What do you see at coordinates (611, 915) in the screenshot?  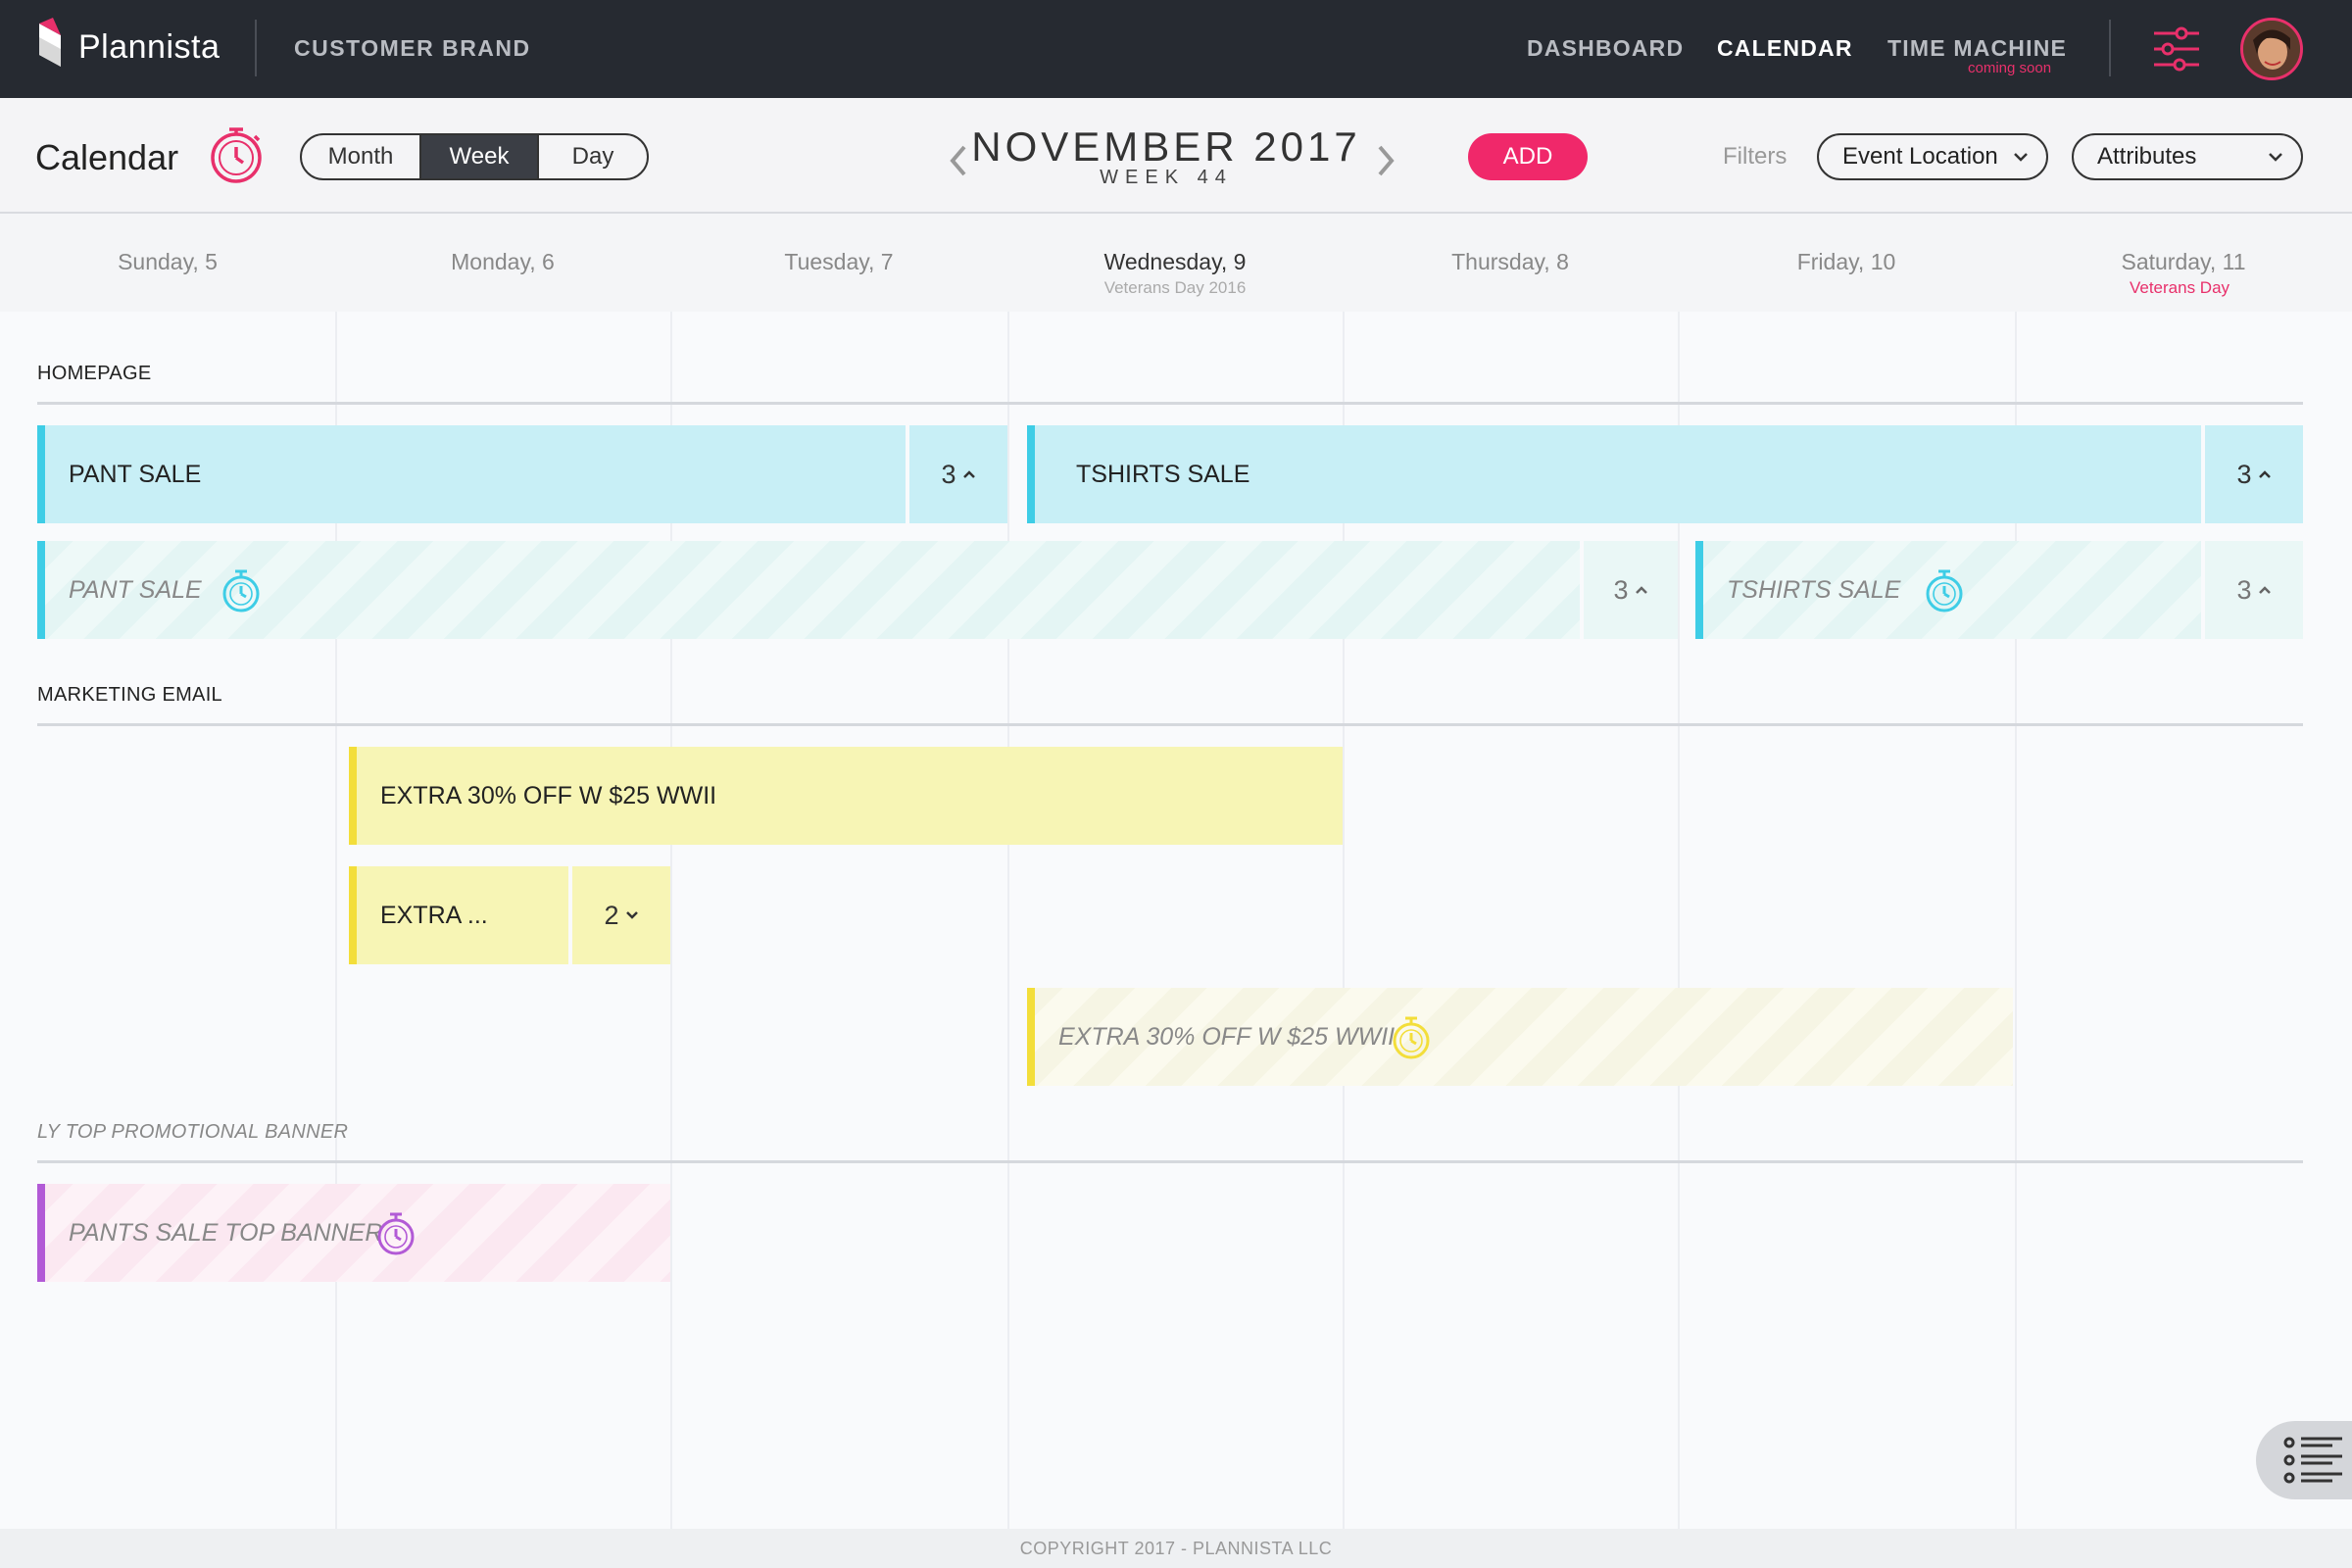 I see `event-count: 2` at bounding box center [611, 915].